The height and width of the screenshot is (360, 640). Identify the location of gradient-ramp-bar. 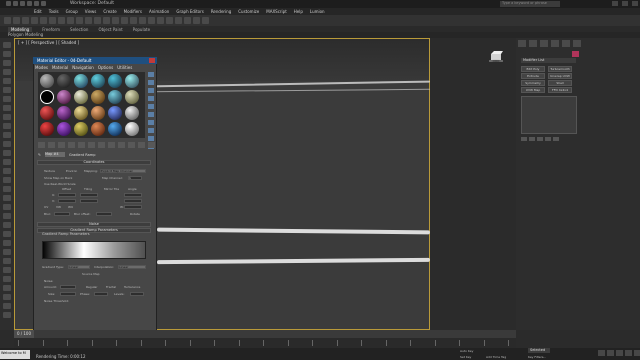
(94, 250).